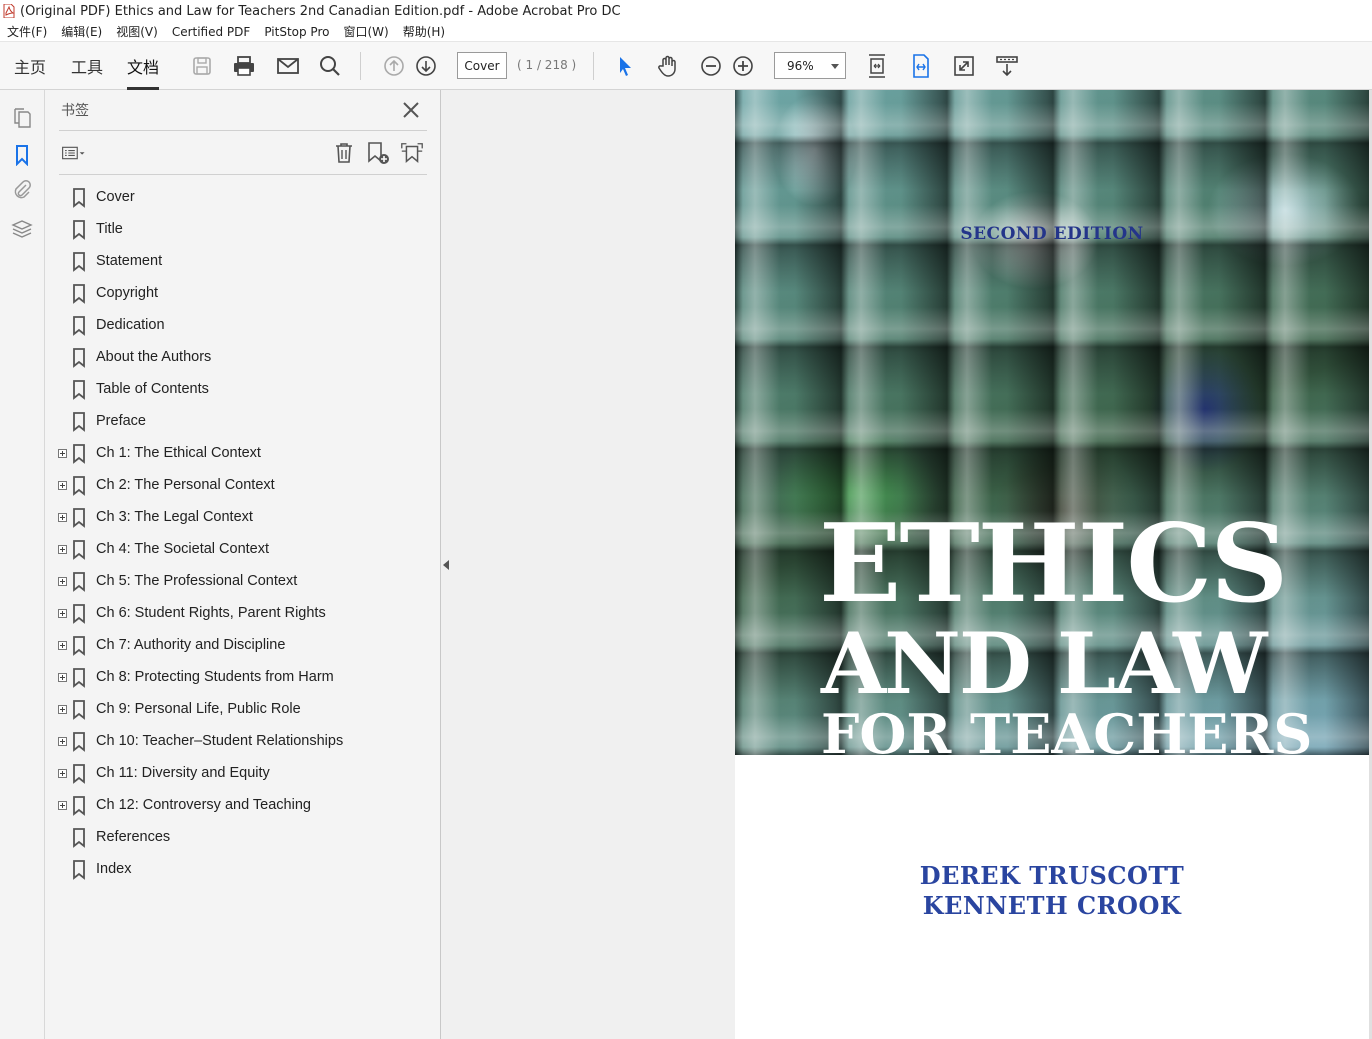 The width and height of the screenshot is (1372, 1039). Describe the element at coordinates (243, 358) in the screenshot. I see `bookmark-item: About the Authors` at that location.